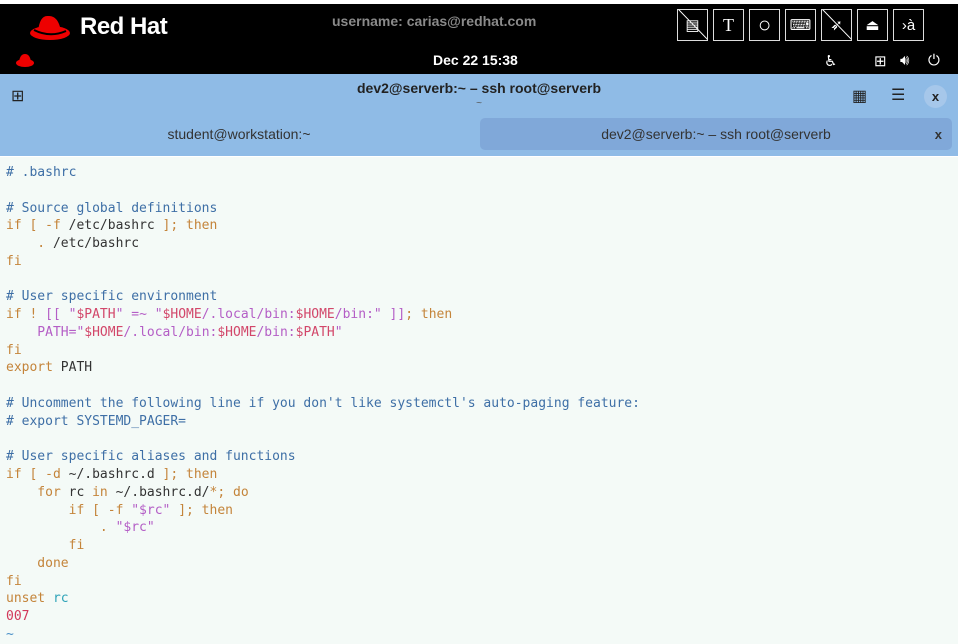 The height and width of the screenshot is (644, 958). Describe the element at coordinates (33, 368) in the screenshot. I see `code-token: export` at that location.